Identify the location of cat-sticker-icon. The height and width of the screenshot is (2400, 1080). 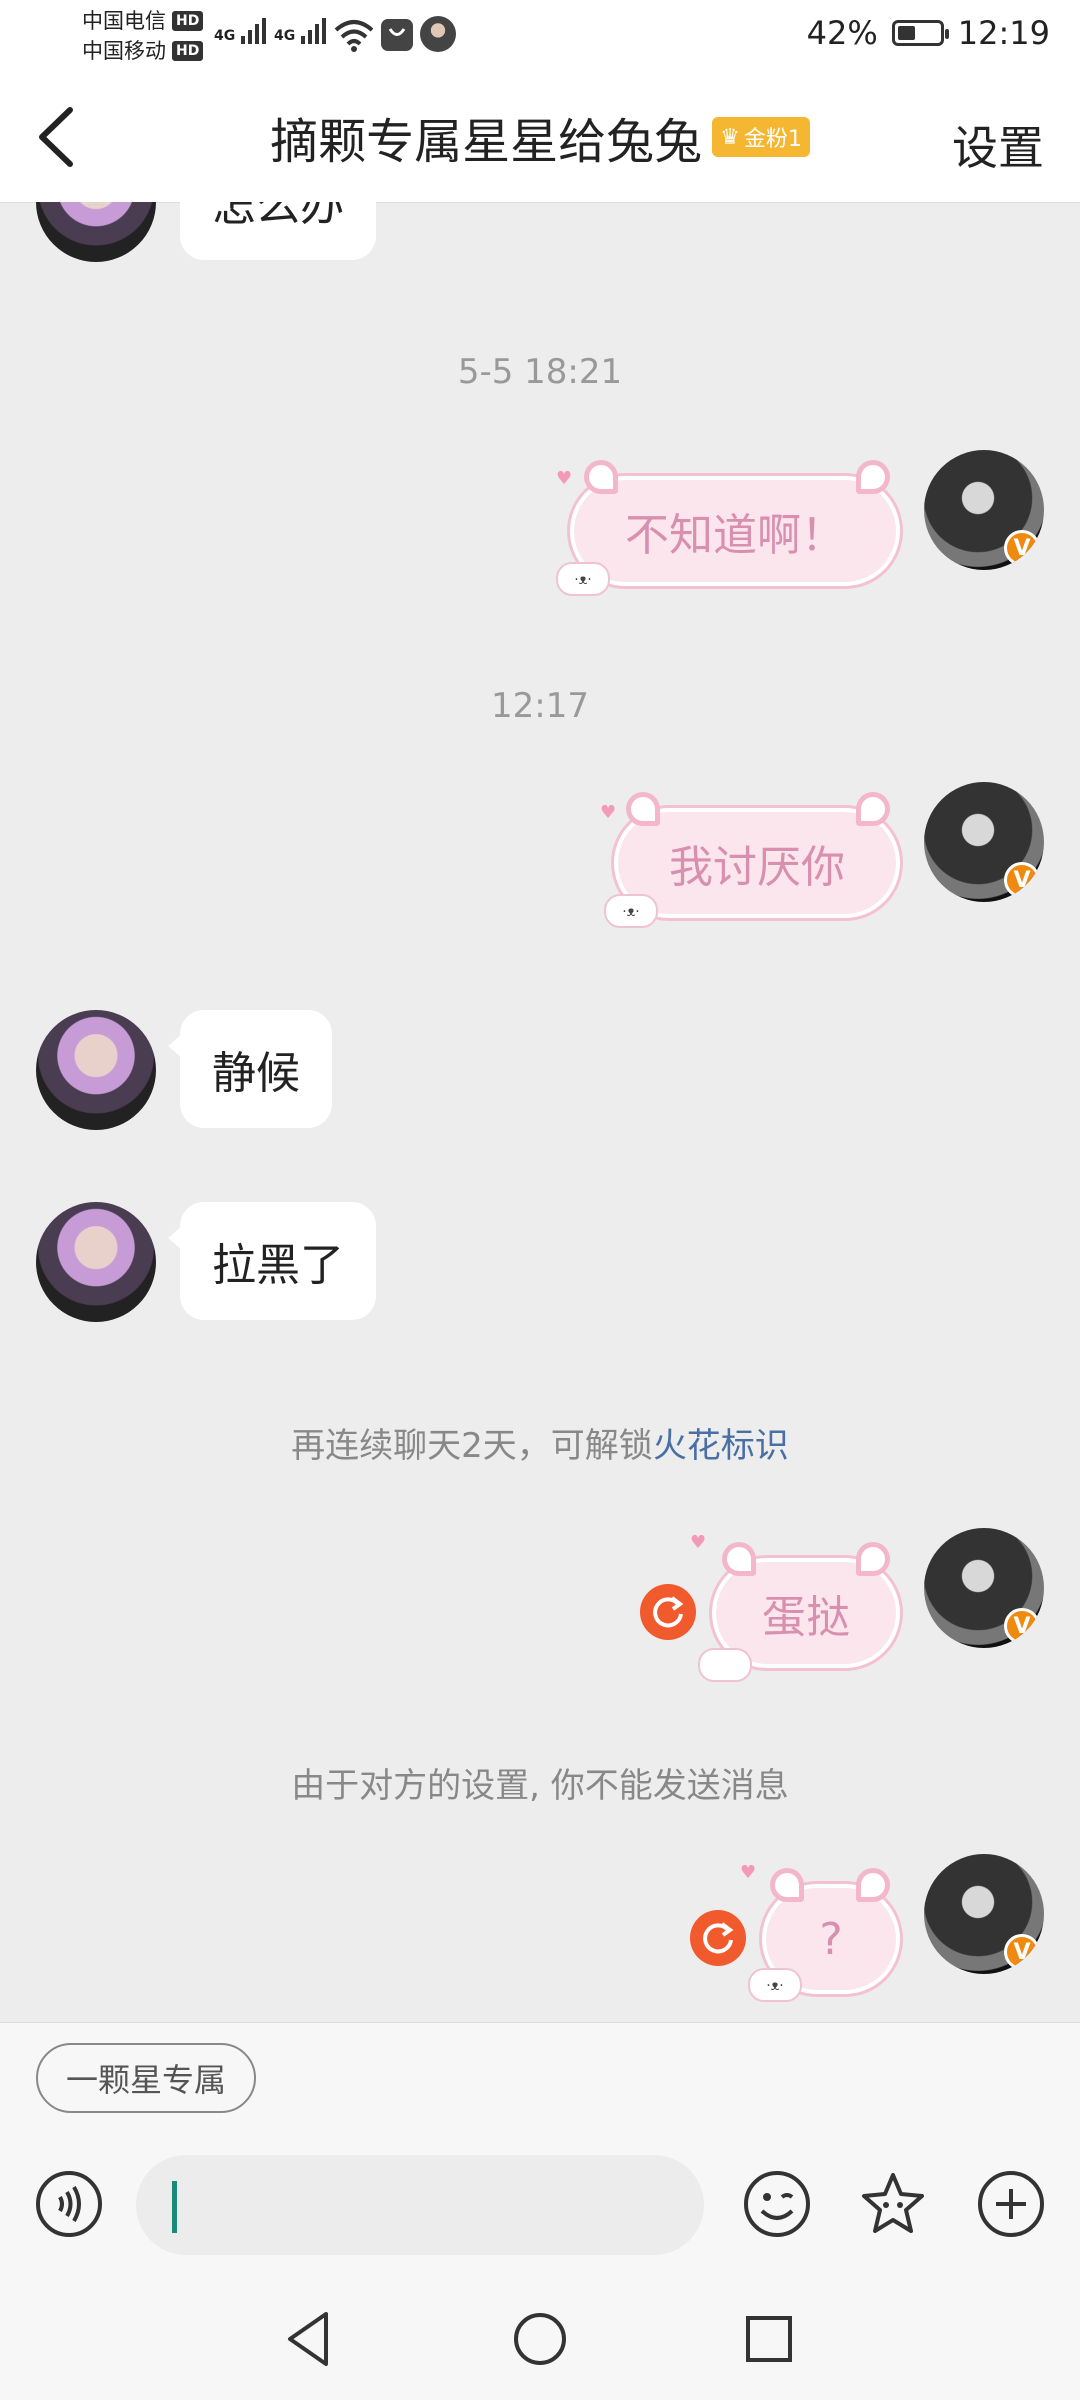
(725, 1665).